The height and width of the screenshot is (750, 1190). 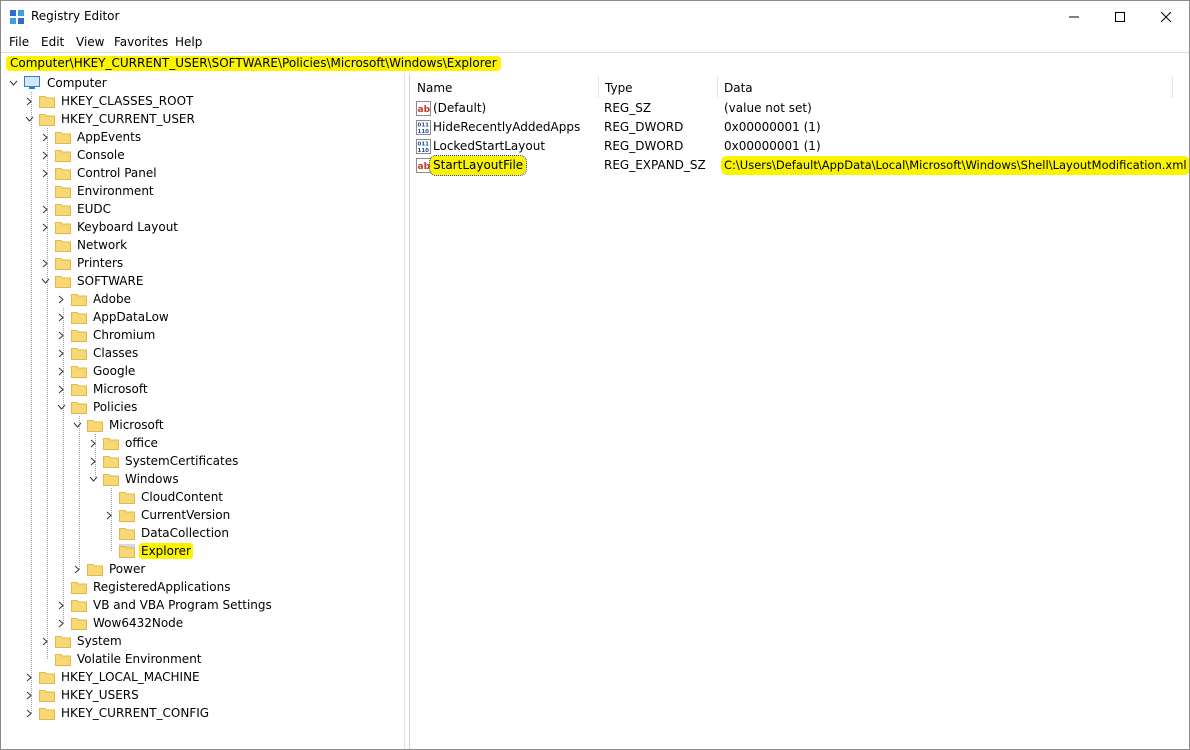 I want to click on tree-label: CurrentVersion, so click(x=185, y=515).